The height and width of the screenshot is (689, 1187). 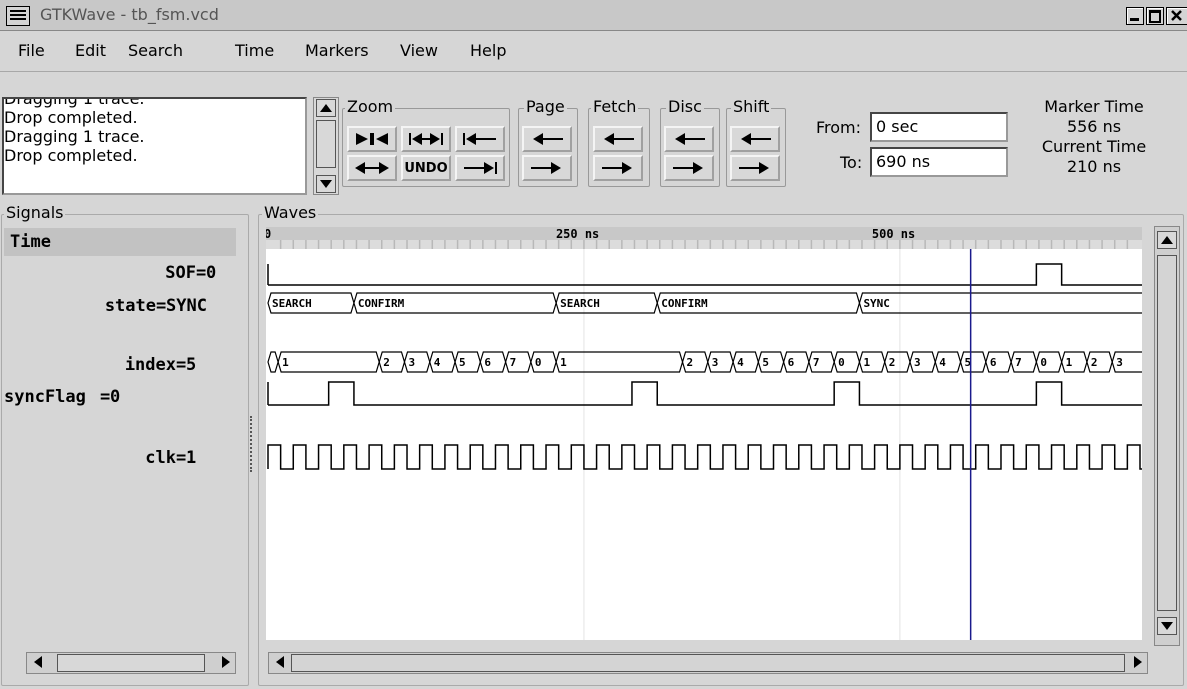 I want to click on signal-value: 5, so click(x=191, y=365).